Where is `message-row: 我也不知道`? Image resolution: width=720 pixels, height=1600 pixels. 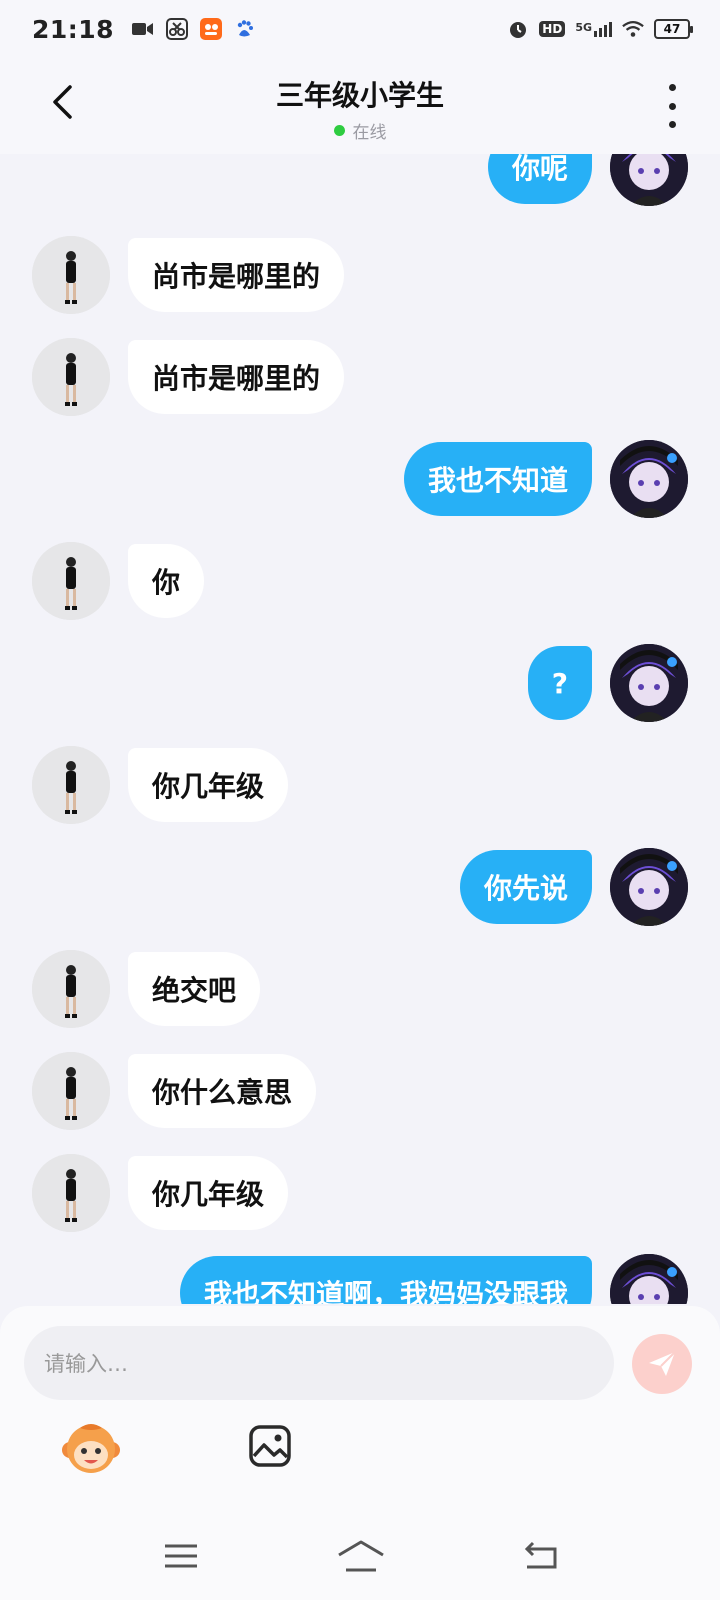
message-row: 我也不知道 is located at coordinates (528, 479).